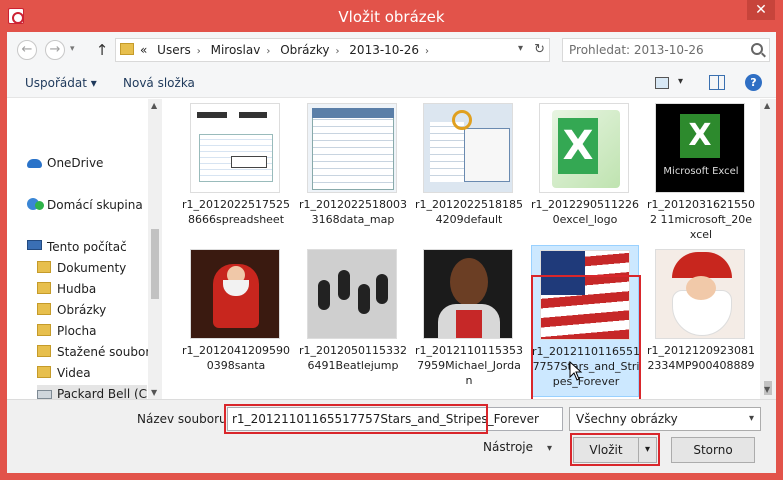 The image size is (783, 480). Describe the element at coordinates (520, 48) in the screenshot. I see `address-dropdown-icon: ▾` at that location.